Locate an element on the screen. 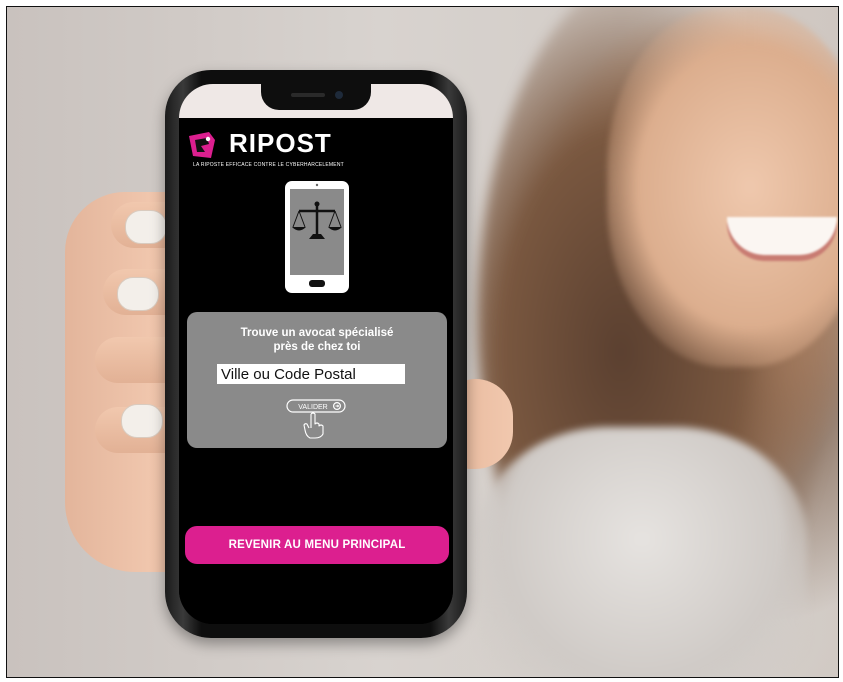 The width and height of the screenshot is (843, 682). phone-notch is located at coordinates (316, 97).